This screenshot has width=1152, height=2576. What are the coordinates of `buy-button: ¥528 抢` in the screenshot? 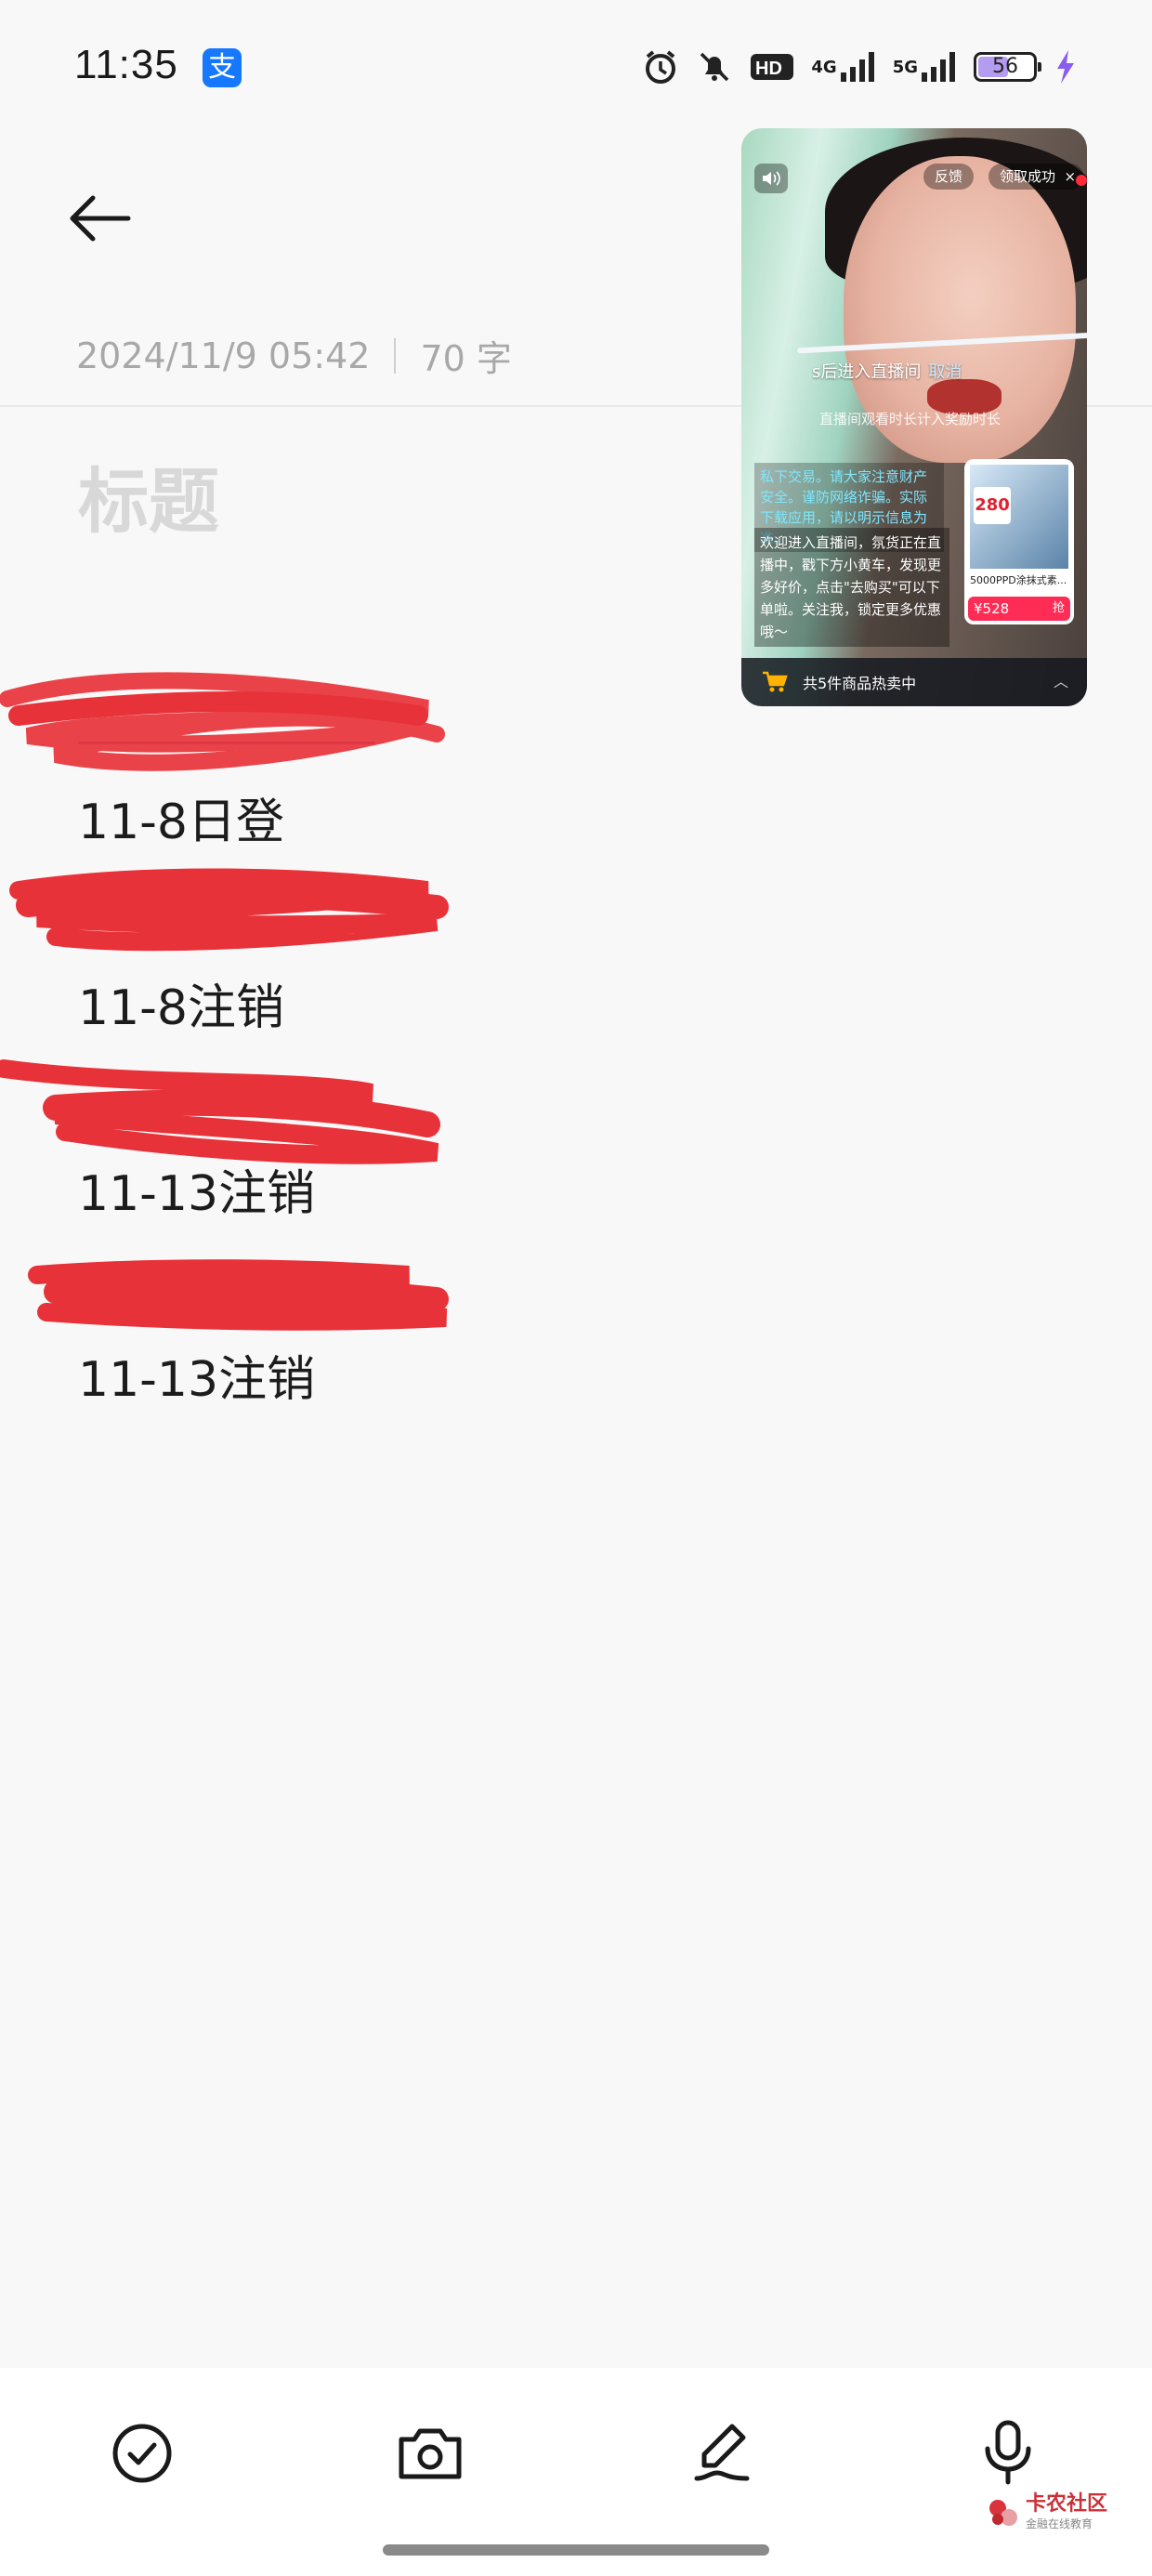 It's located at (1019, 609).